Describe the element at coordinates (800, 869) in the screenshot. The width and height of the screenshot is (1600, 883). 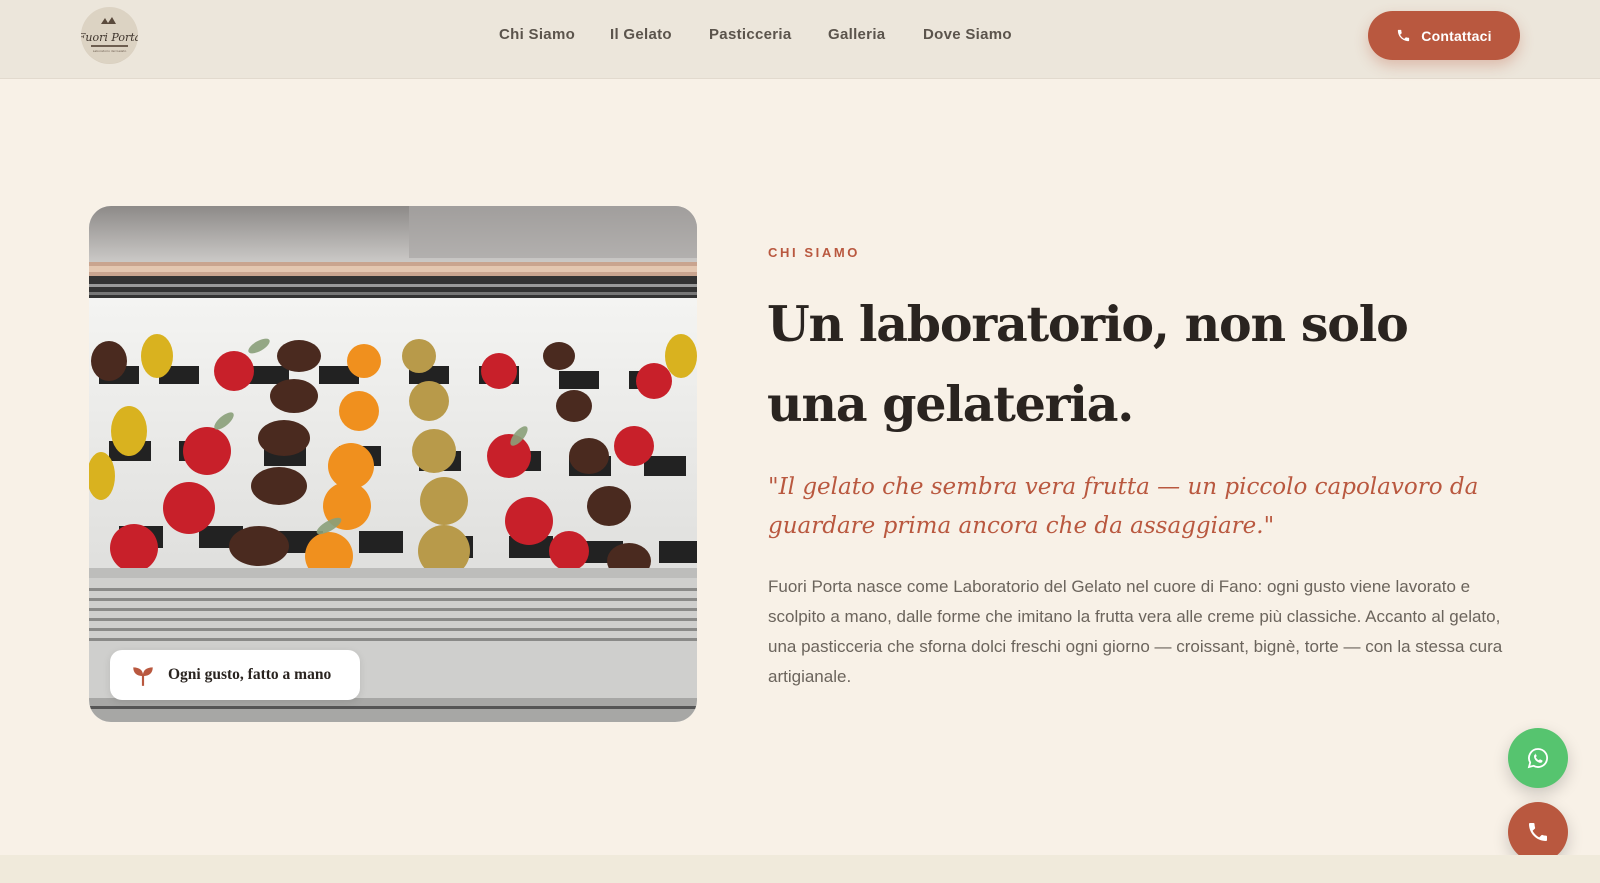
I see `next-section-edge` at that location.